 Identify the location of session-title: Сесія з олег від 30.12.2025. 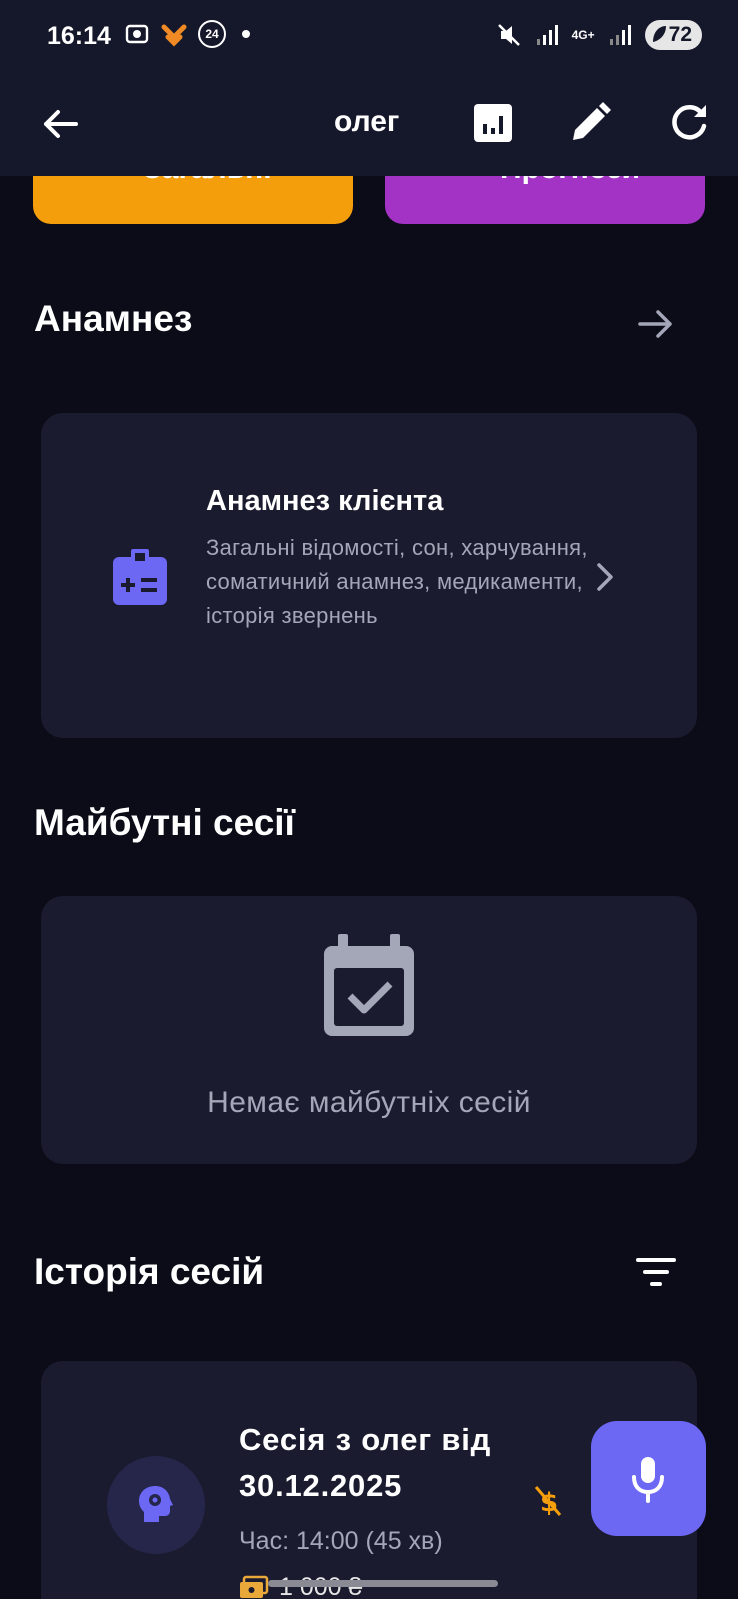
(365, 1463).